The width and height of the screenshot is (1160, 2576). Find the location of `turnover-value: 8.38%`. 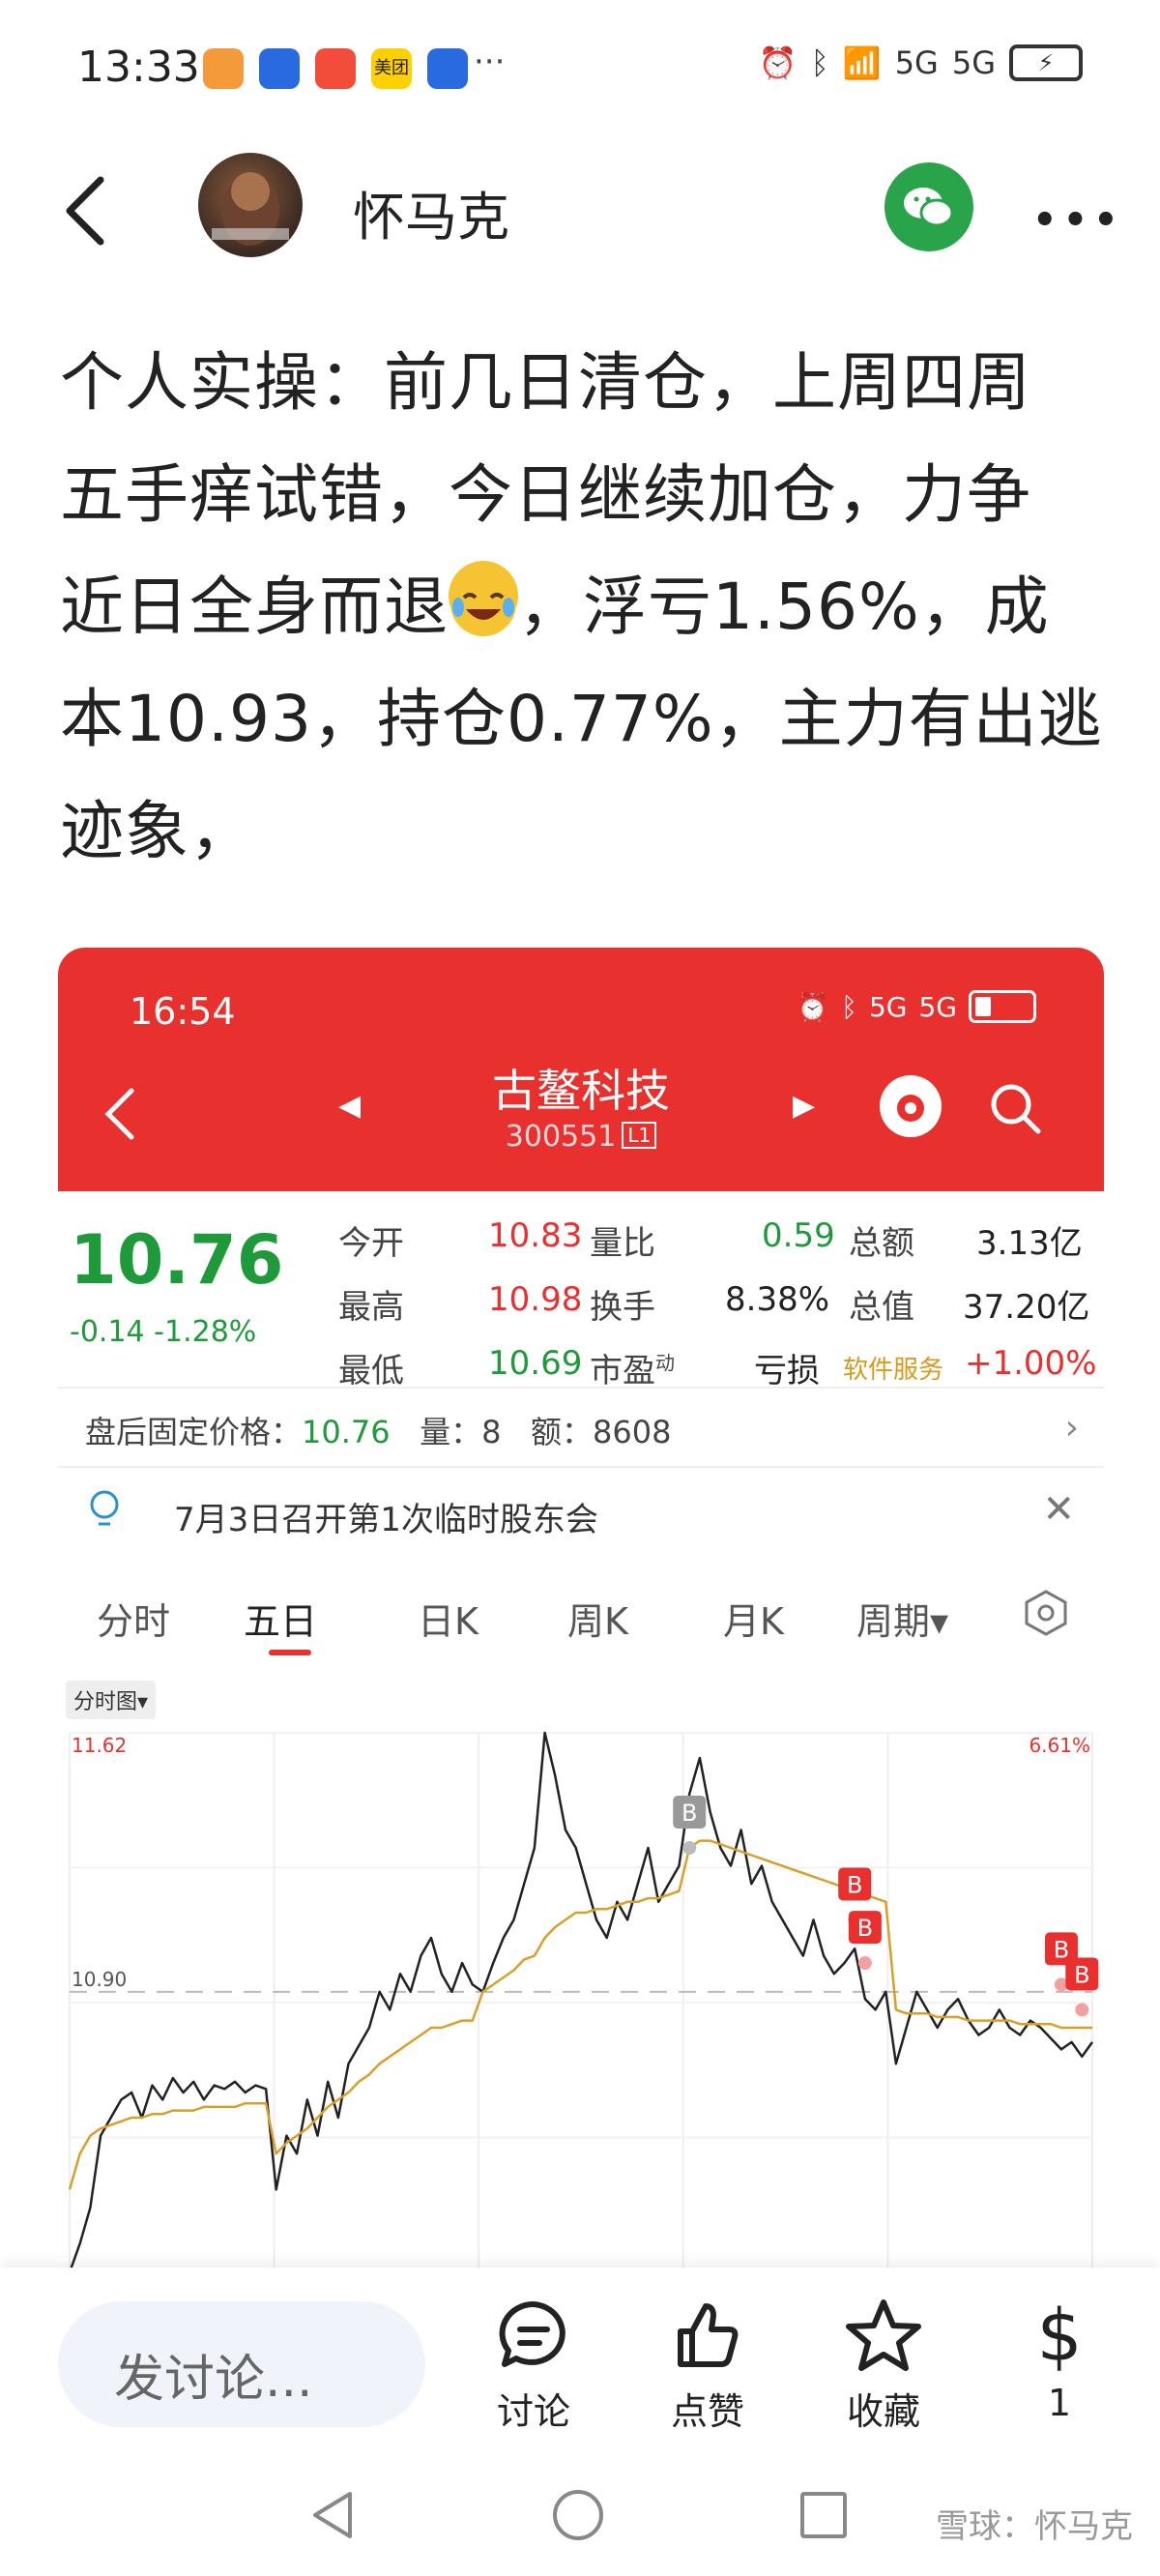

turnover-value: 8.38% is located at coordinates (778, 1299).